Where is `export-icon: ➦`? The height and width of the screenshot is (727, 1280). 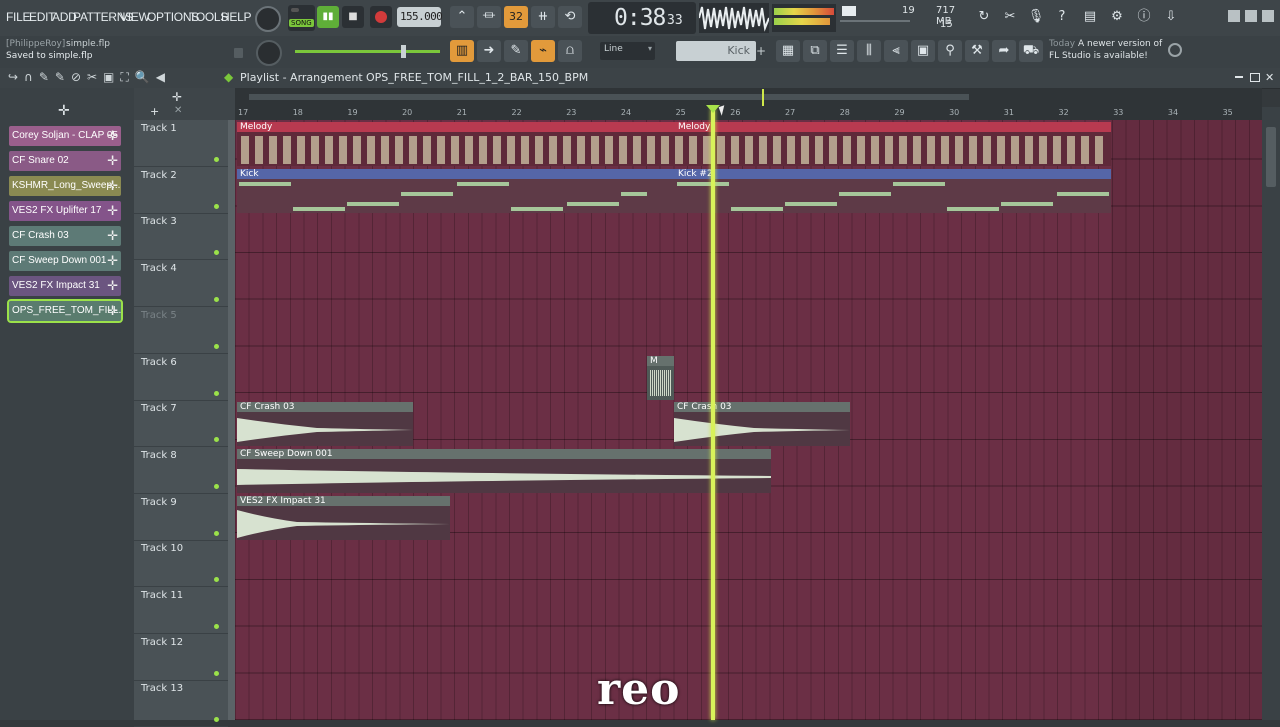 export-icon: ➦ is located at coordinates (1004, 51).